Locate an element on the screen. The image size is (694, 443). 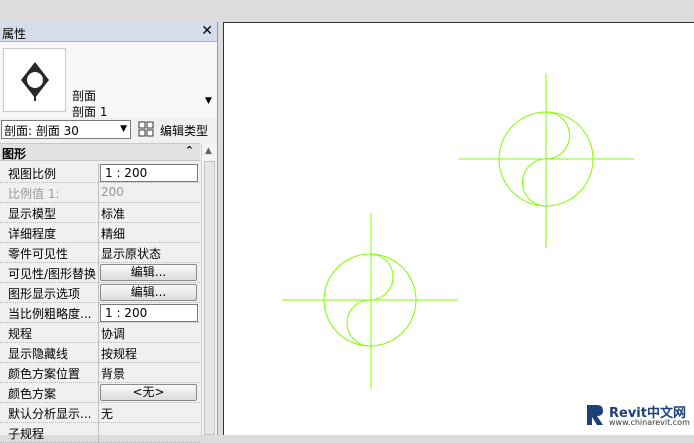
property-row: 详细程度 精细 is located at coordinates (100, 233).